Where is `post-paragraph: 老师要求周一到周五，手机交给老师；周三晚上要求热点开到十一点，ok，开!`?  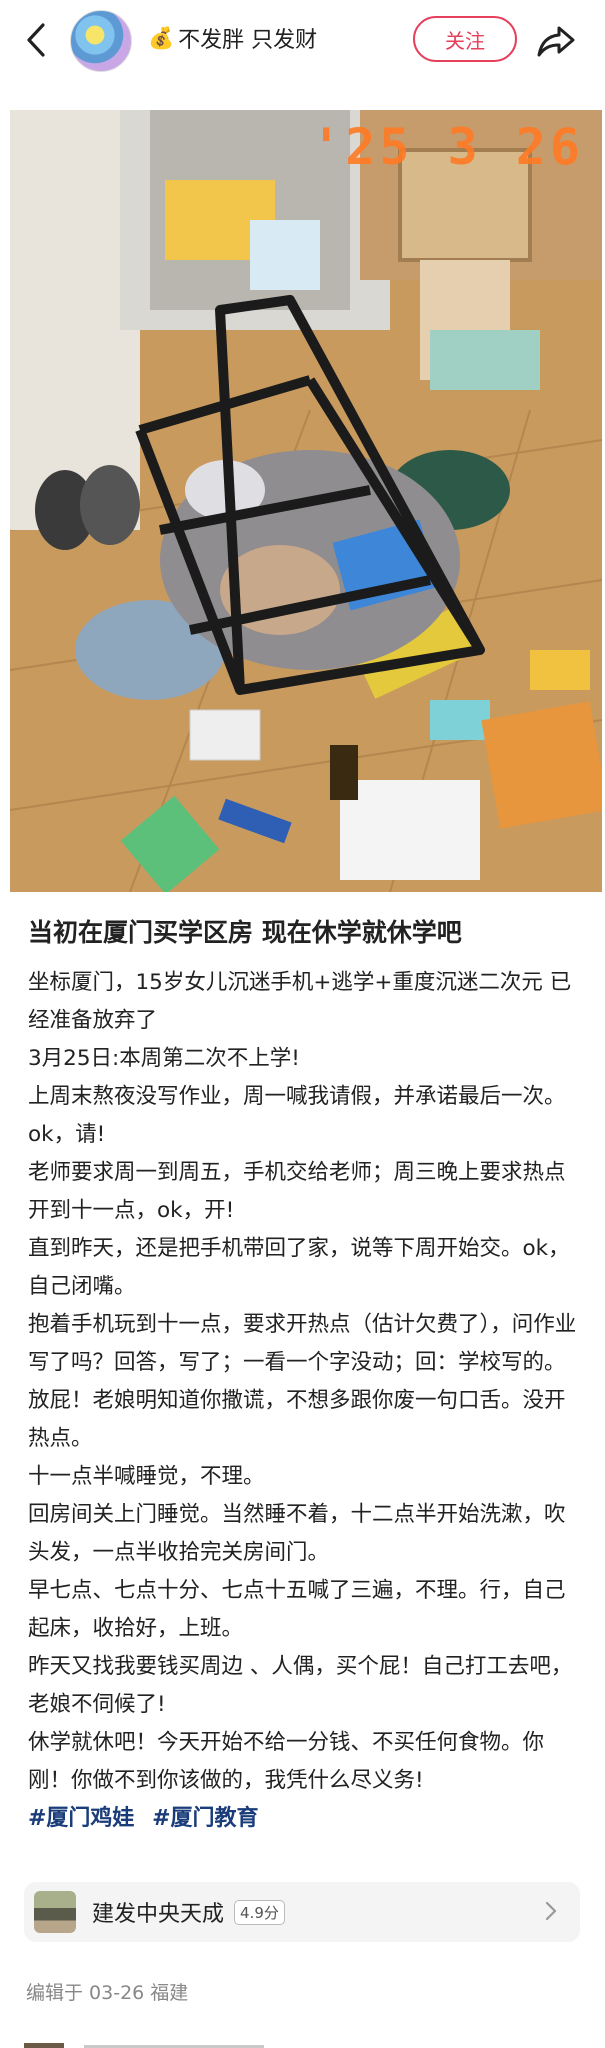 post-paragraph: 老师要求周一到周五，手机交给老师；周三晚上要求热点开到十一点，ok，开! is located at coordinates (297, 1191).